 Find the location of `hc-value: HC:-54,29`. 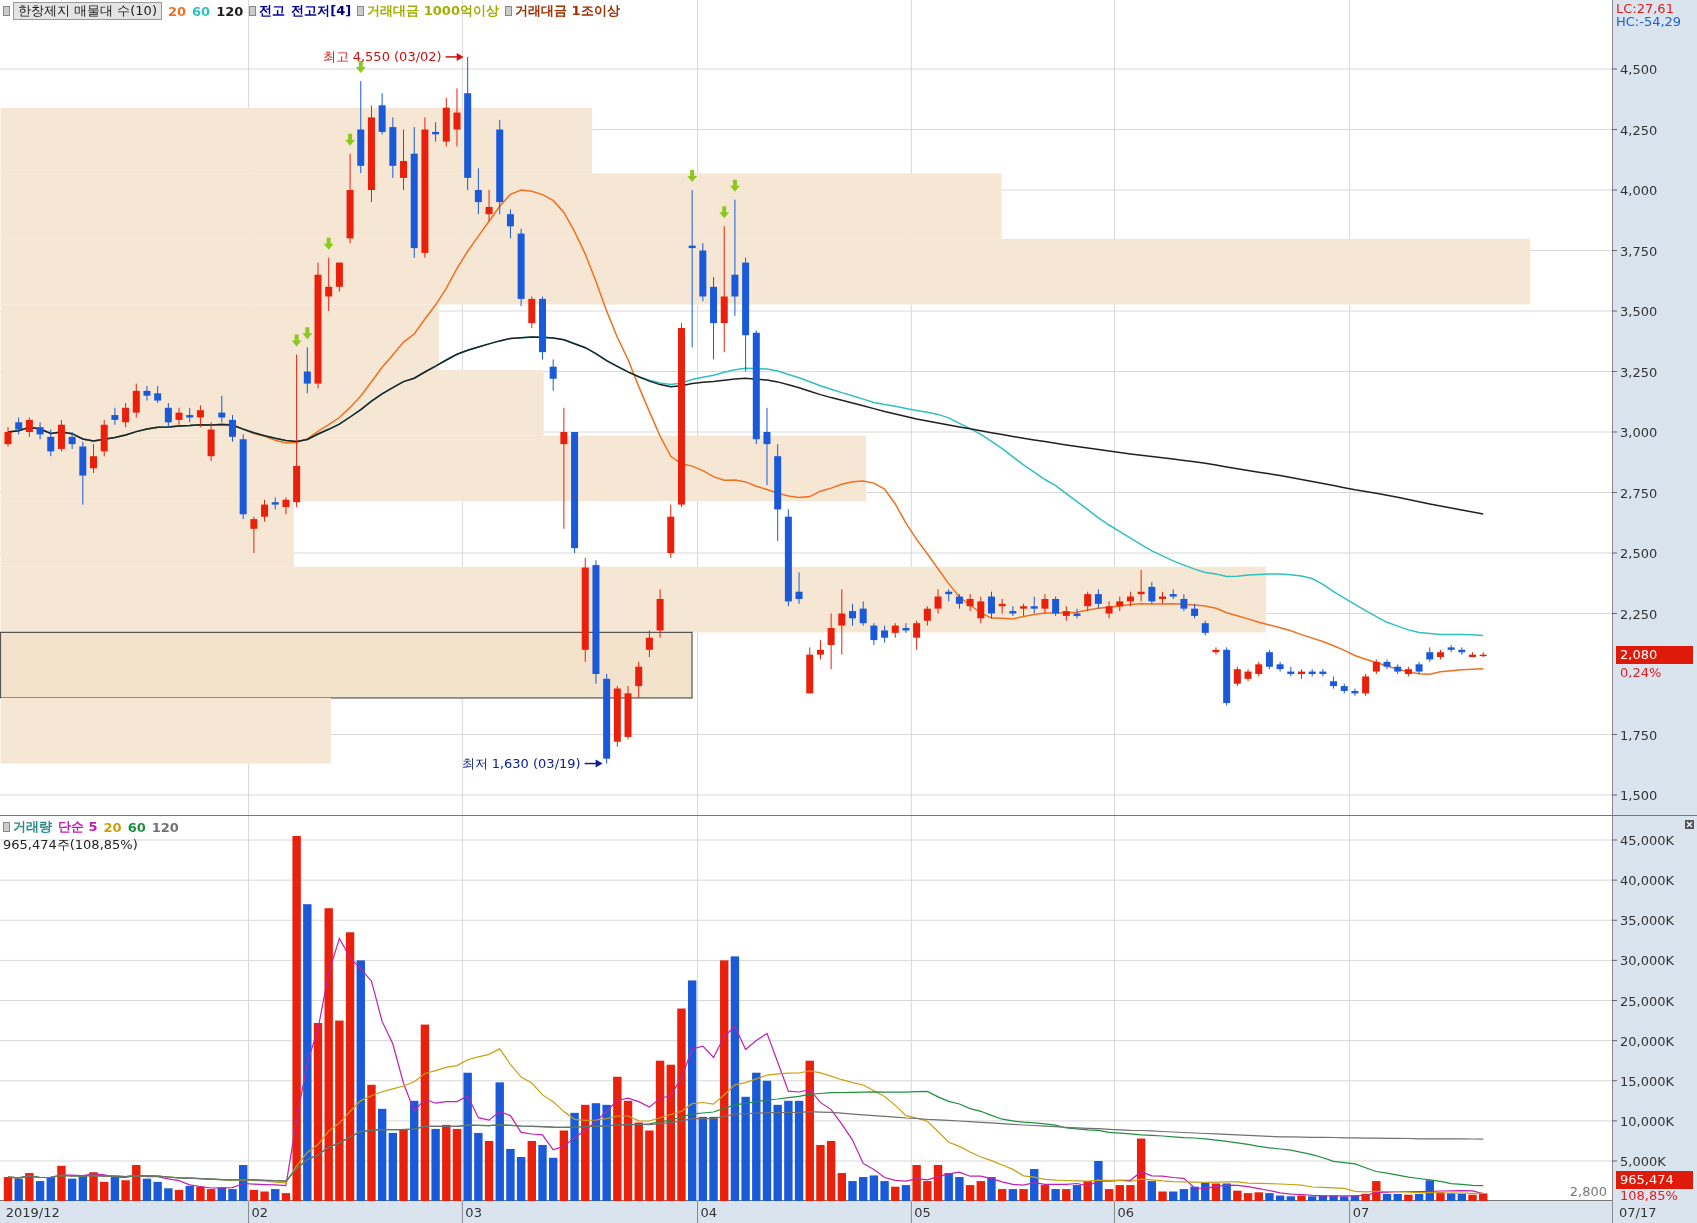

hc-value: HC:-54,29 is located at coordinates (1649, 21).